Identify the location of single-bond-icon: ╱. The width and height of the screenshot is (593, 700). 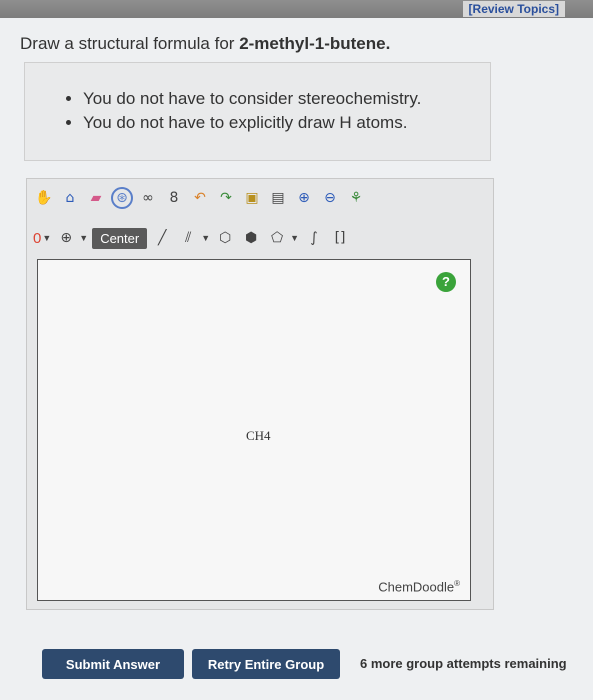
(162, 238).